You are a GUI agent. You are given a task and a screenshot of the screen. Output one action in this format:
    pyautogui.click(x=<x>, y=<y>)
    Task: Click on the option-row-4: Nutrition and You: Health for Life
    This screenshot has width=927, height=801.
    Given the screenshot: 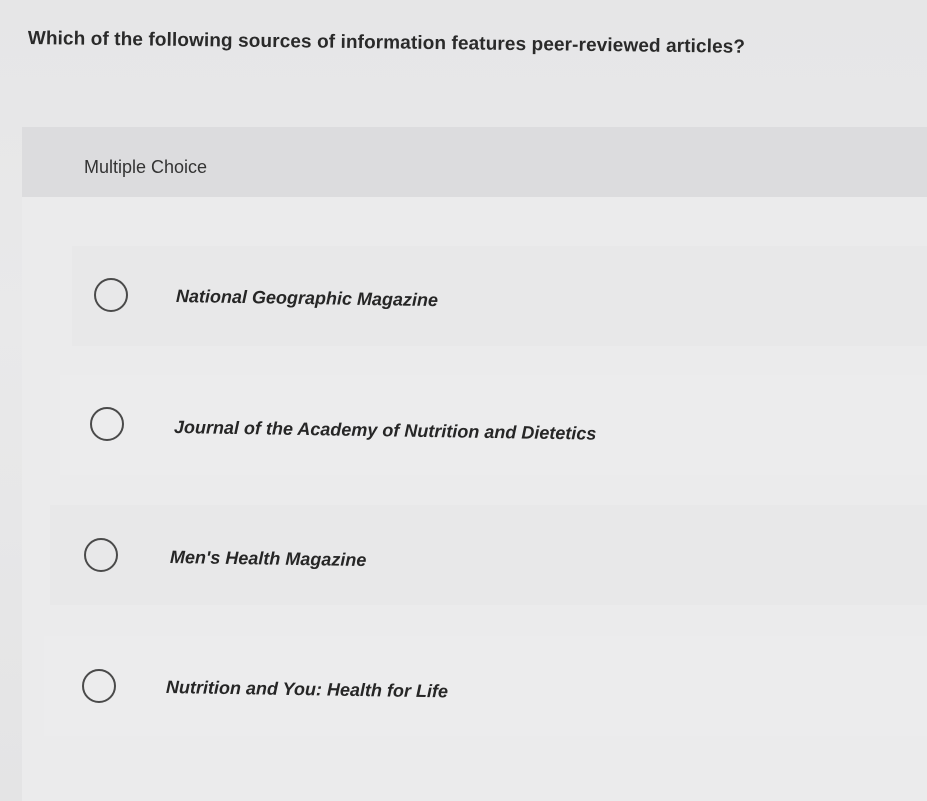 What is the action you would take?
    pyautogui.click(x=485, y=686)
    